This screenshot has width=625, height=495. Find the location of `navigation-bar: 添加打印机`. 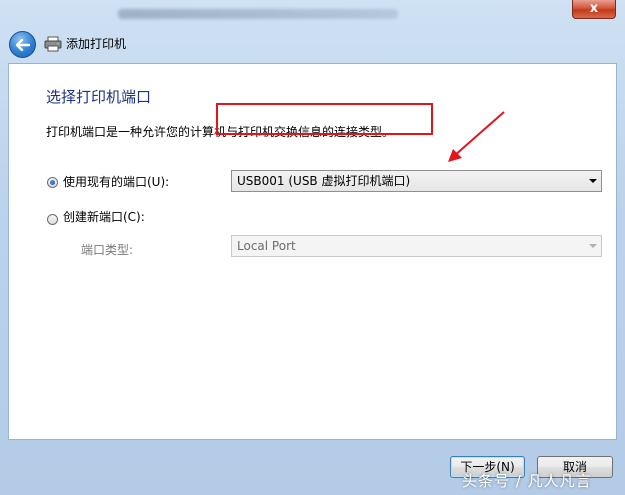

navigation-bar: 添加打印机 is located at coordinates (312, 45).